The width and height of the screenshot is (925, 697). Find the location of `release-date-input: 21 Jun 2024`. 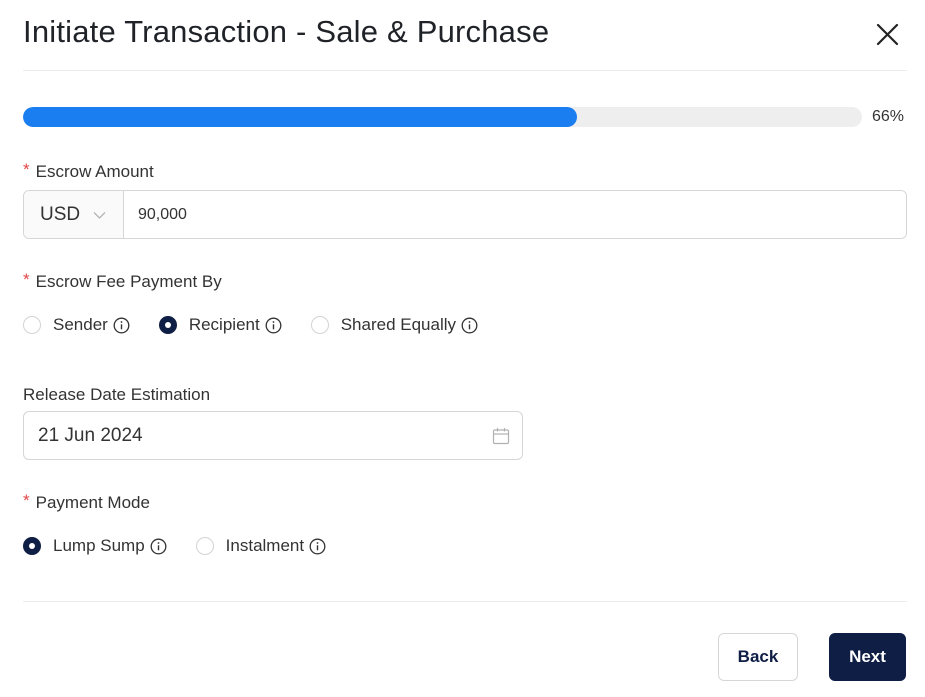

release-date-input: 21 Jun 2024 is located at coordinates (273, 435).